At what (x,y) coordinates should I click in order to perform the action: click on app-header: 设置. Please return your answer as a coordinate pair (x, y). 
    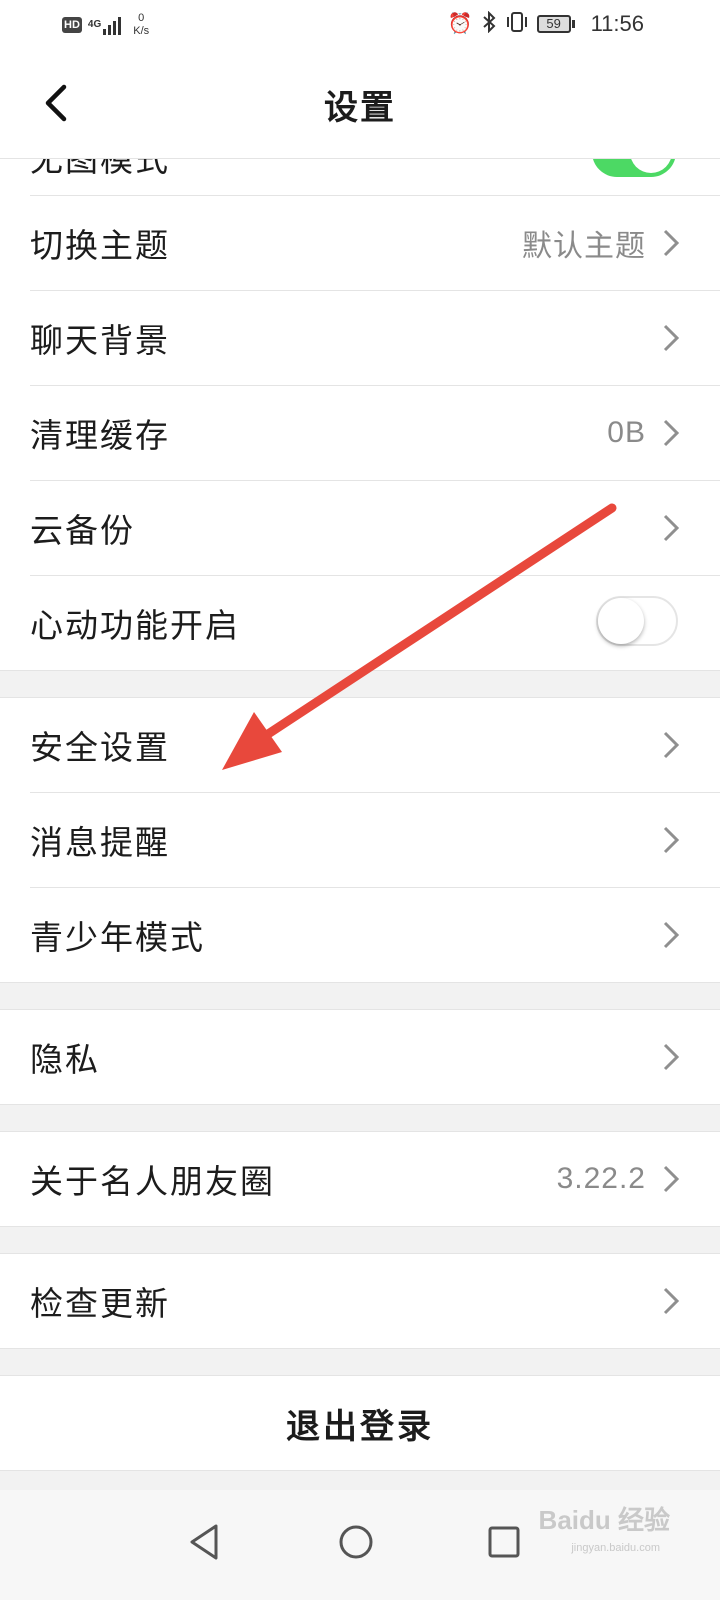
    Looking at the image, I should click on (360, 104).